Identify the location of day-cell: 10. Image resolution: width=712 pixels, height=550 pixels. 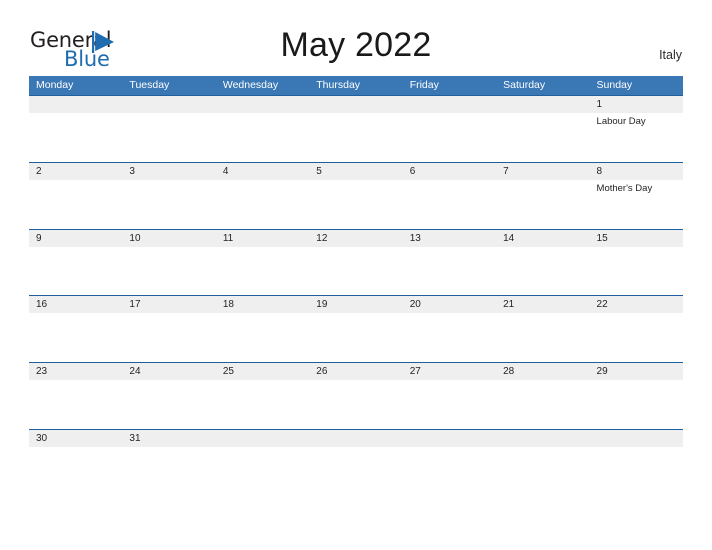
(168, 263).